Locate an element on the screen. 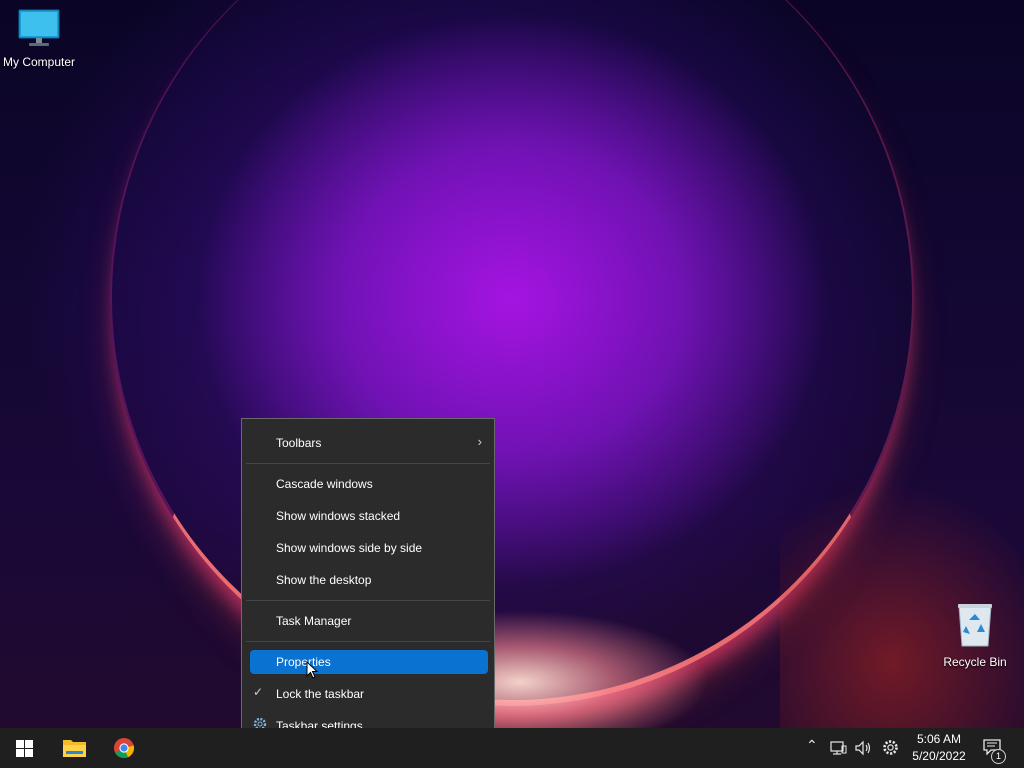 The height and width of the screenshot is (768, 1024). menu-item-label: Task Manager is located at coordinates (314, 621).